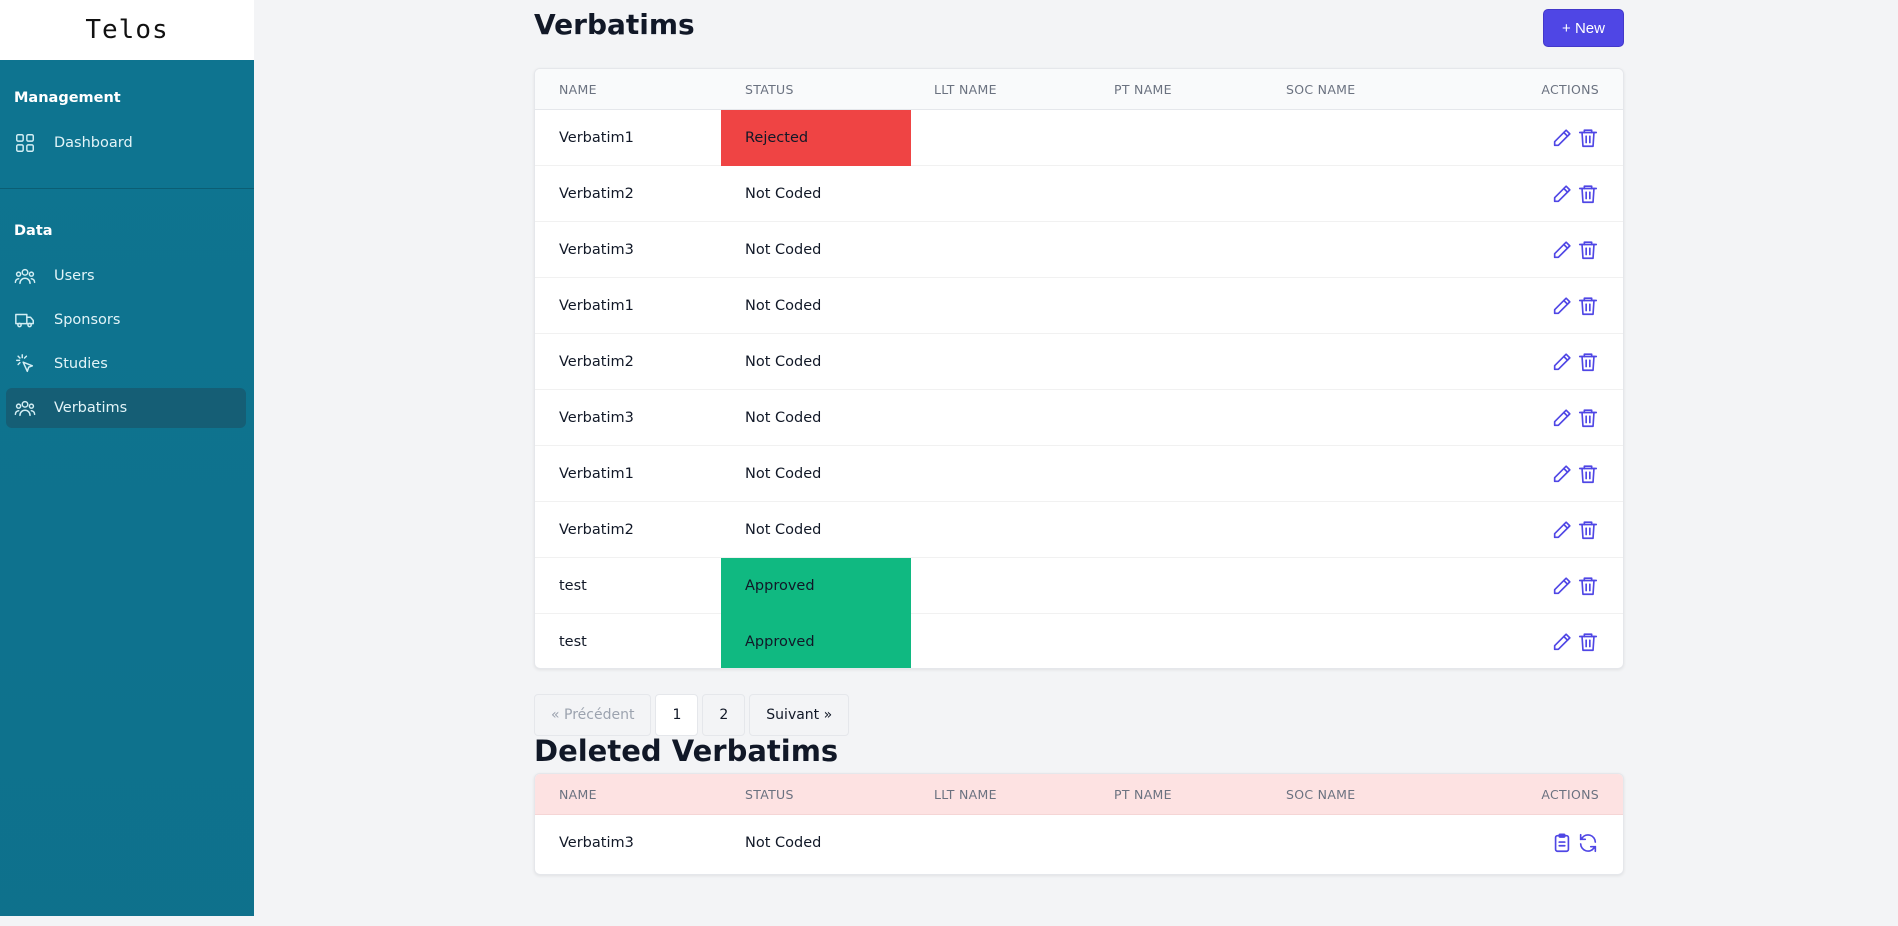 The image size is (1898, 926). What do you see at coordinates (127, 188) in the screenshot?
I see `sidebar-divider` at bounding box center [127, 188].